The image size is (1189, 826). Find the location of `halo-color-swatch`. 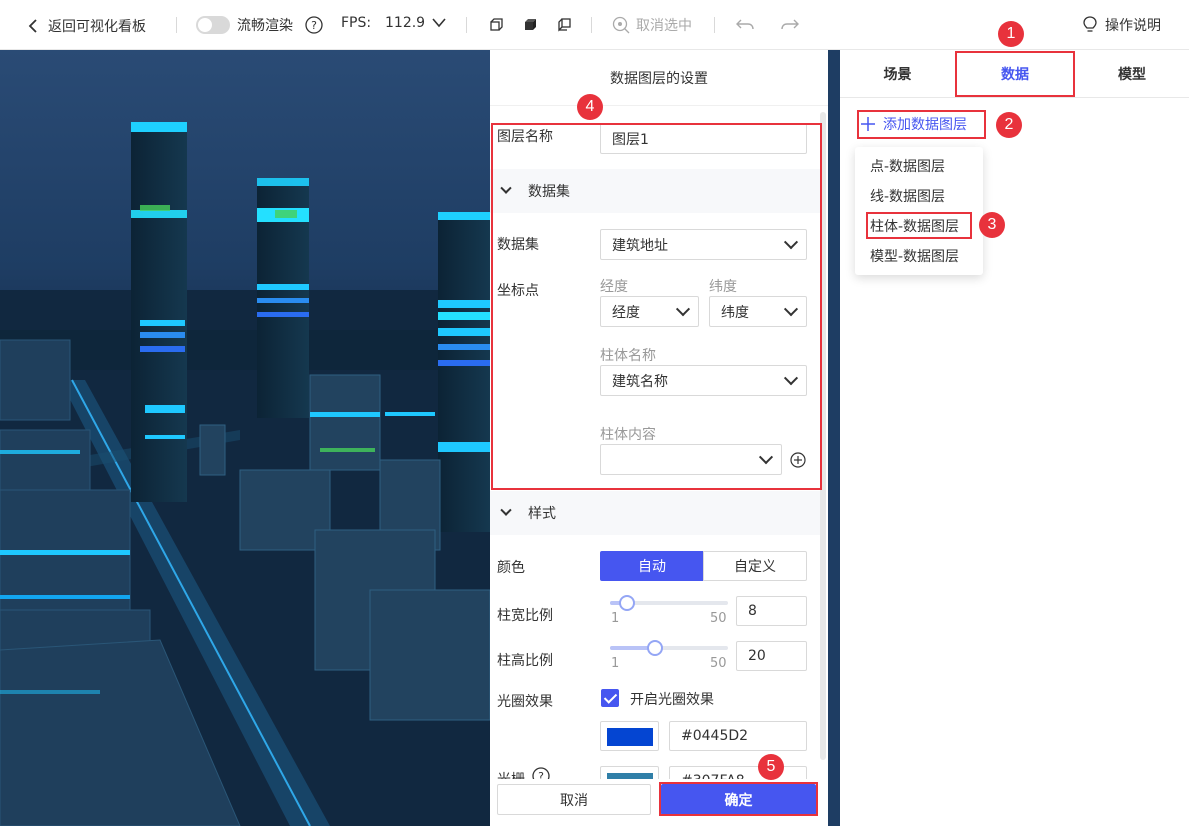

halo-color-swatch is located at coordinates (630, 737).